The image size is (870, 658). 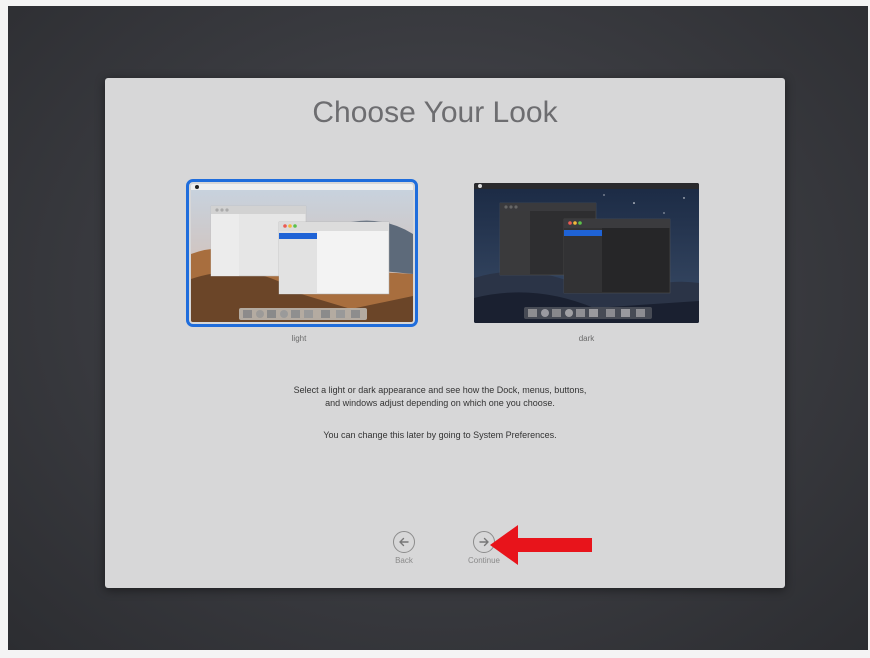 What do you see at coordinates (302, 253) in the screenshot?
I see `light-preview-image` at bounding box center [302, 253].